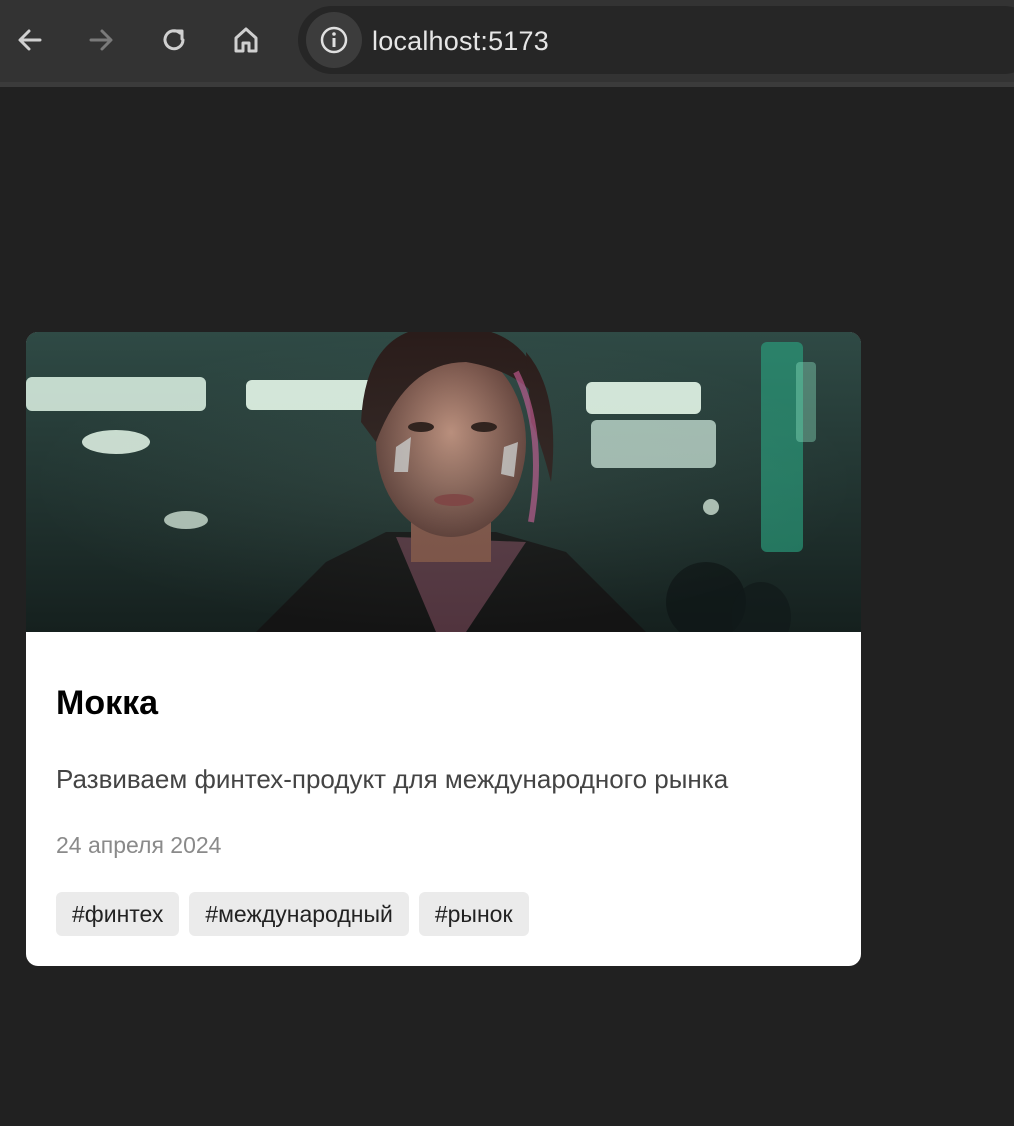 The width and height of the screenshot is (1014, 1126). Describe the element at coordinates (656, 40) in the screenshot. I see `address-bar: localhost:5173` at that location.